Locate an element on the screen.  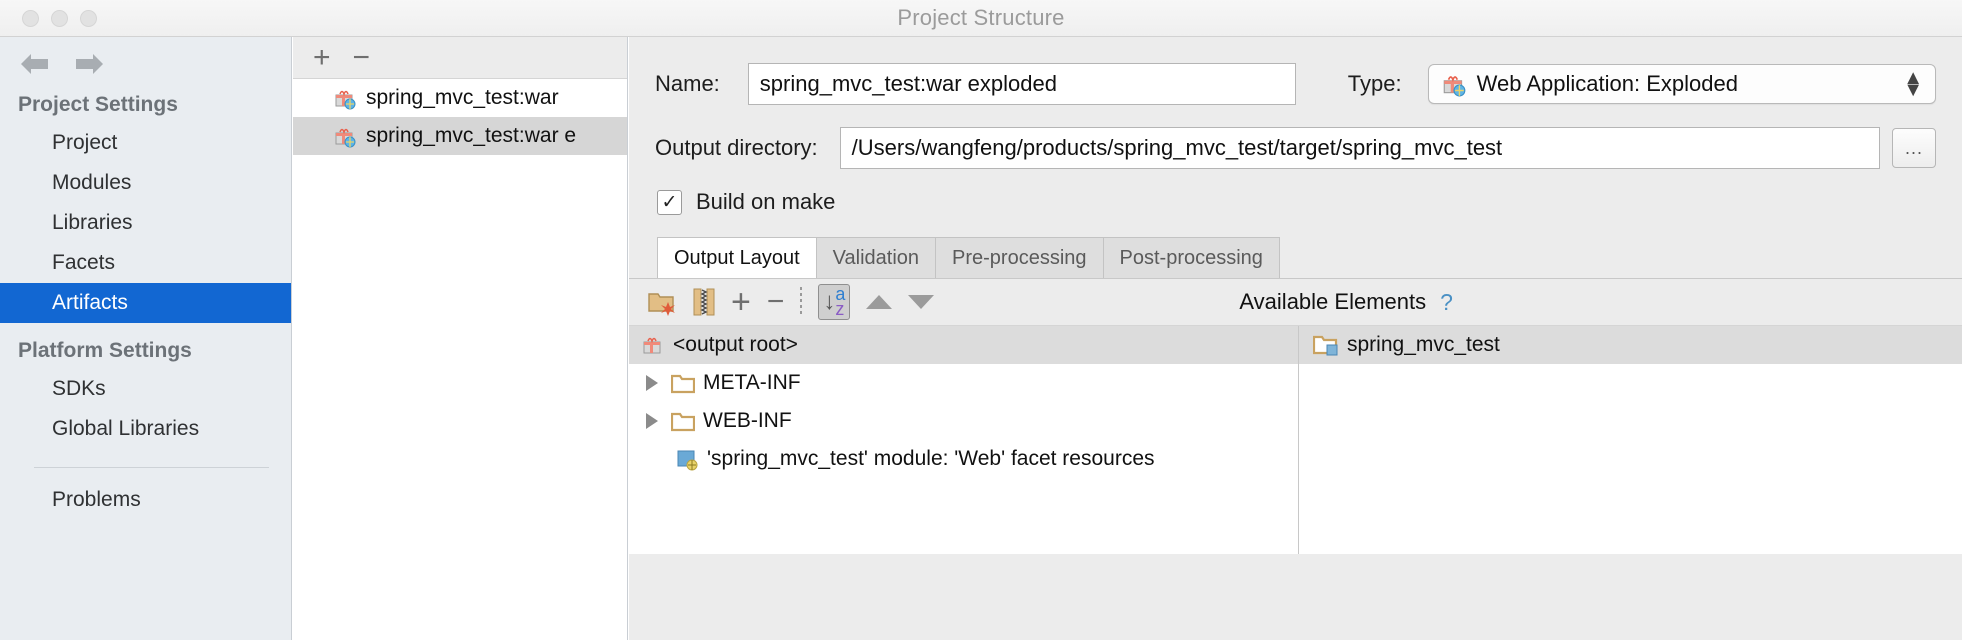
sidebar-item-facets: Facets is located at coordinates (145, 263).